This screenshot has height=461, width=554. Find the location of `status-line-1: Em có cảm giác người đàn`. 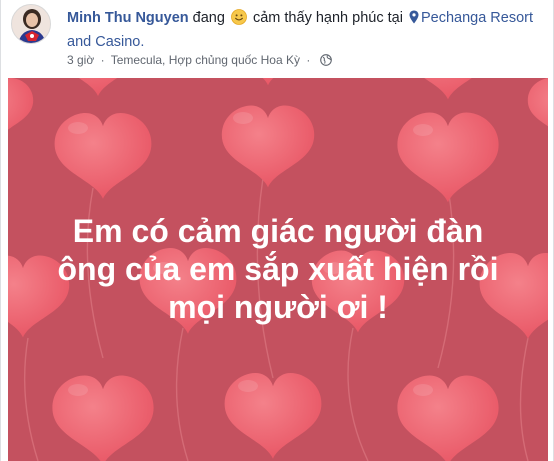

status-line-1: Em có cảm giác người đàn is located at coordinates (278, 231).